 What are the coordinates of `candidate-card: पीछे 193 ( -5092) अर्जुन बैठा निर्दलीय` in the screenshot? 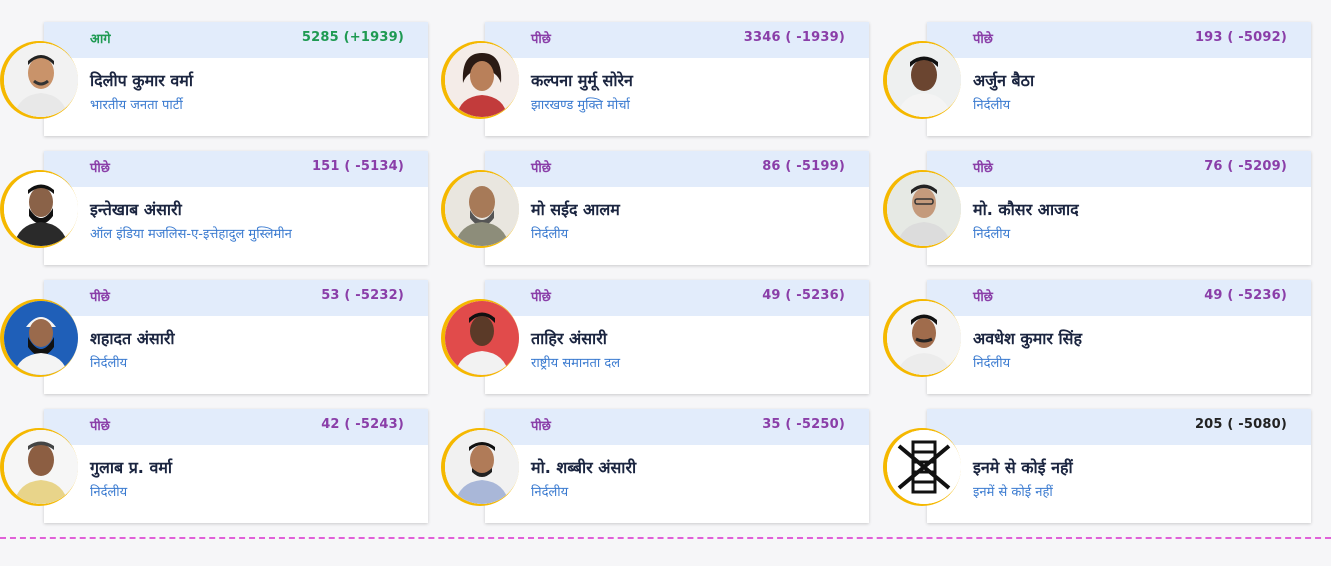 It's located at (1104, 79).